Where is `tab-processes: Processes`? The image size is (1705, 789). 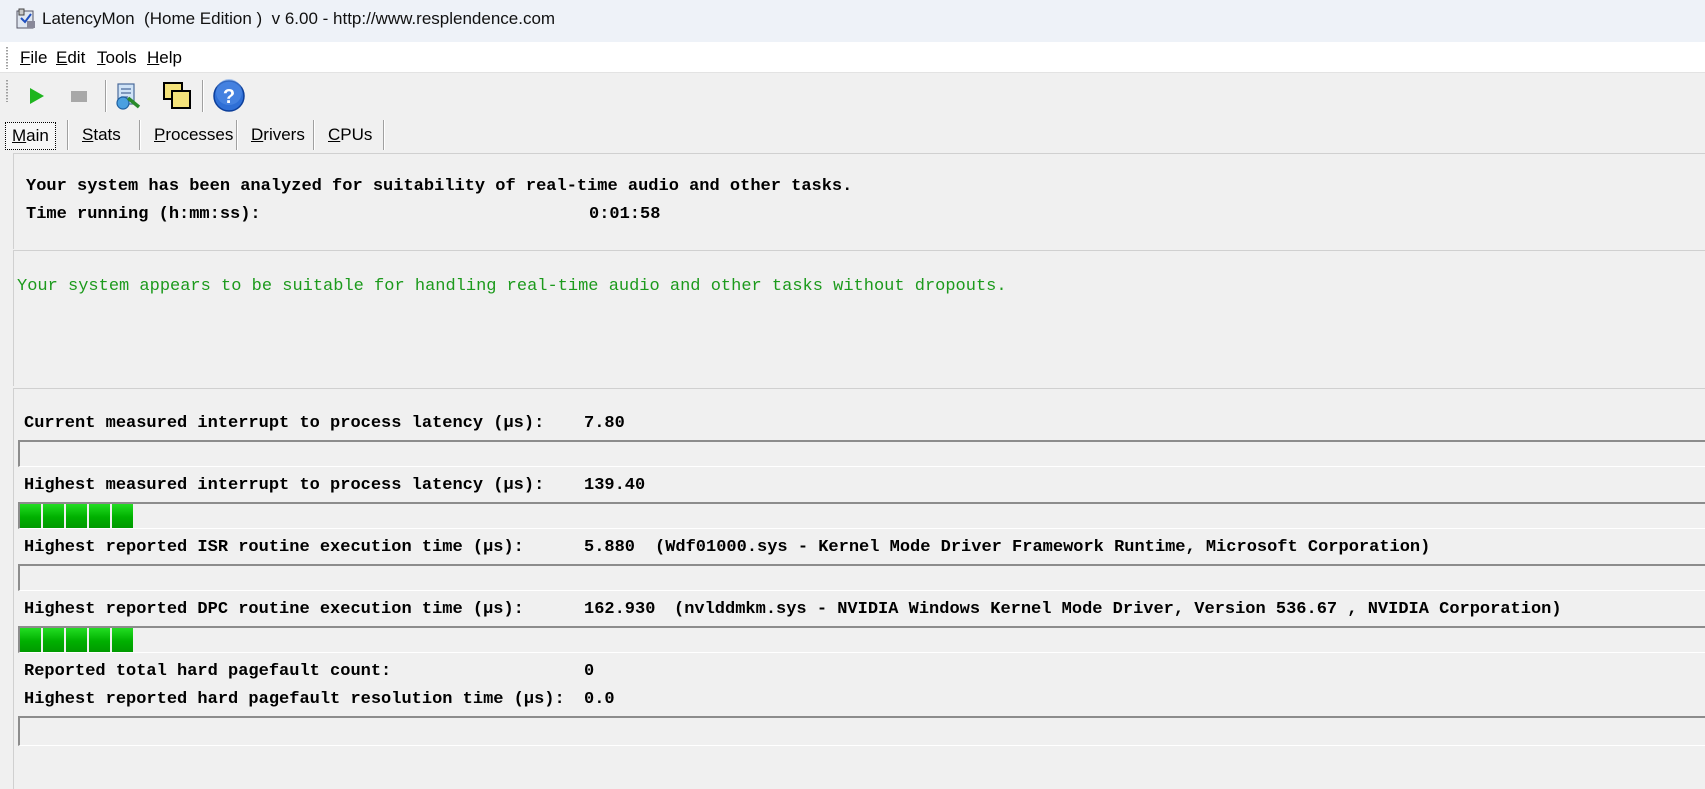 tab-processes: Processes is located at coordinates (193, 135).